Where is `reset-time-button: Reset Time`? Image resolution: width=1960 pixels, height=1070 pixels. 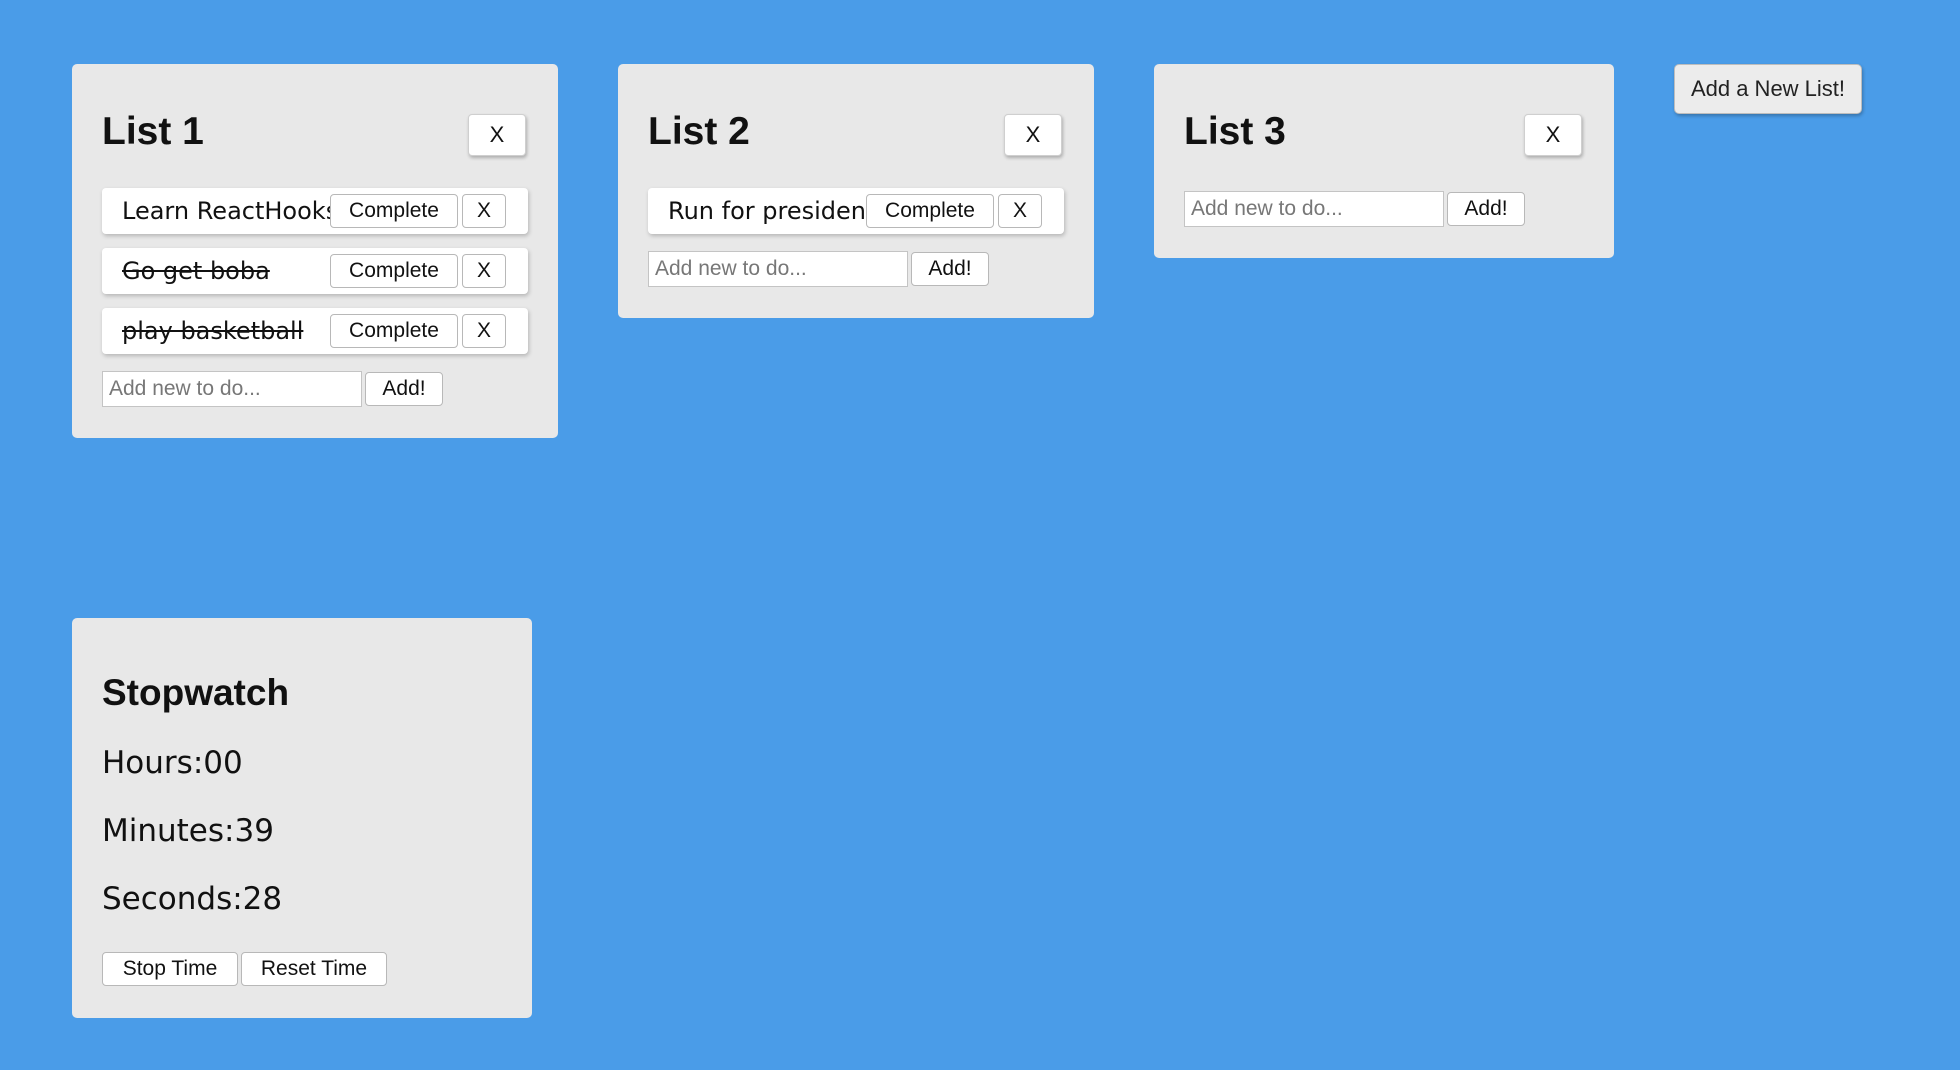
reset-time-button: Reset Time is located at coordinates (314, 969).